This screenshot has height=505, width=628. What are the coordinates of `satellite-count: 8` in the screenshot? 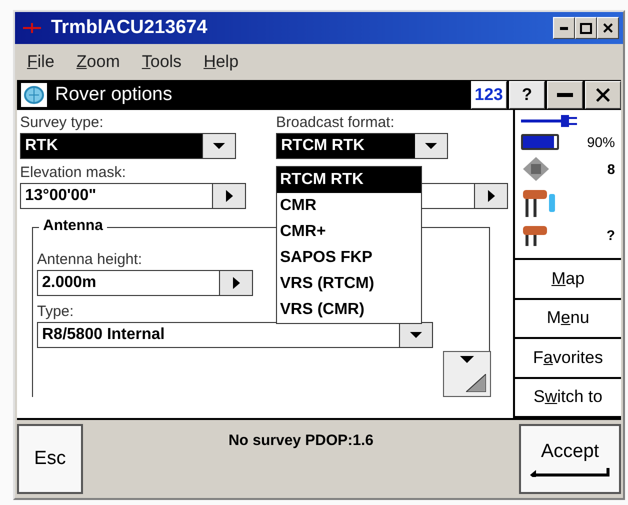 It's located at (611, 169).